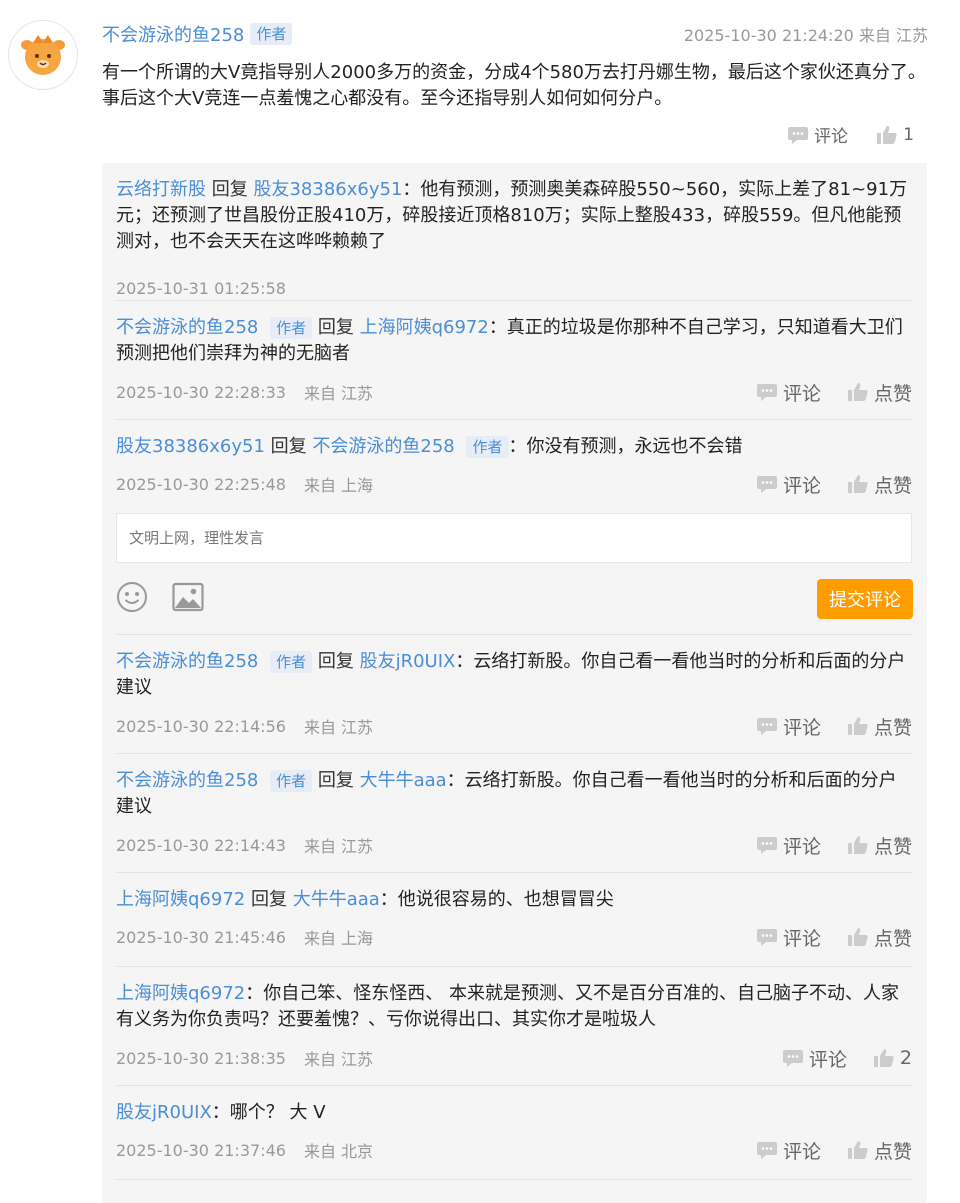 The width and height of the screenshot is (960, 1203). What do you see at coordinates (338, 485) in the screenshot?
I see `reply-location: 来自 上海` at bounding box center [338, 485].